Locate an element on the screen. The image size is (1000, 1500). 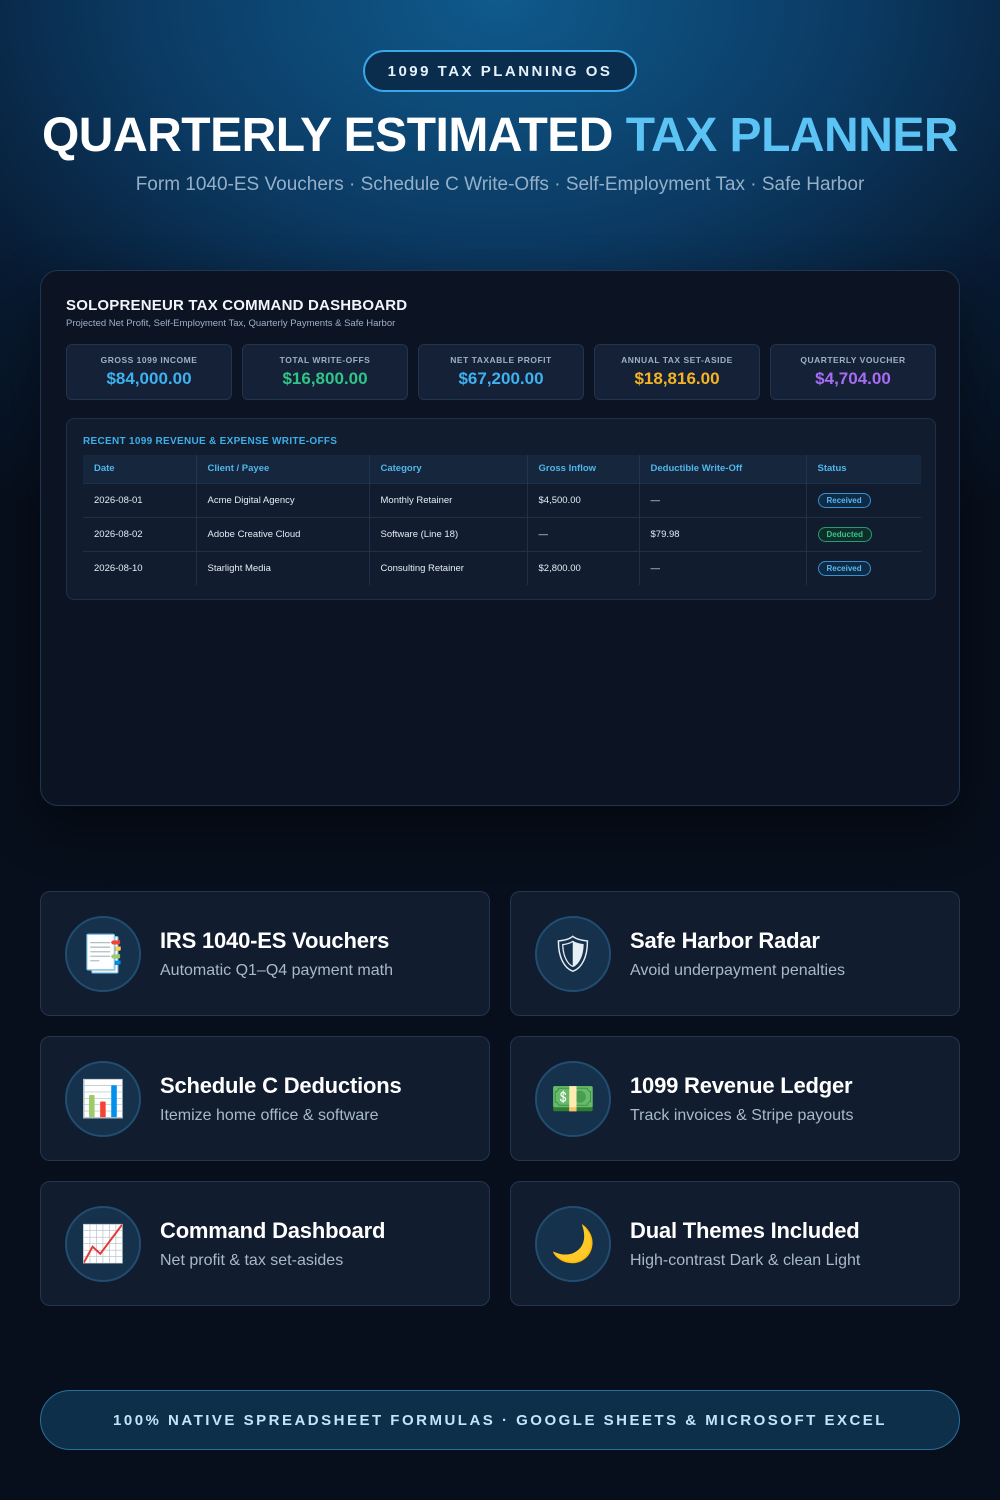
money-icon: 💵 is located at coordinates (573, 1099).